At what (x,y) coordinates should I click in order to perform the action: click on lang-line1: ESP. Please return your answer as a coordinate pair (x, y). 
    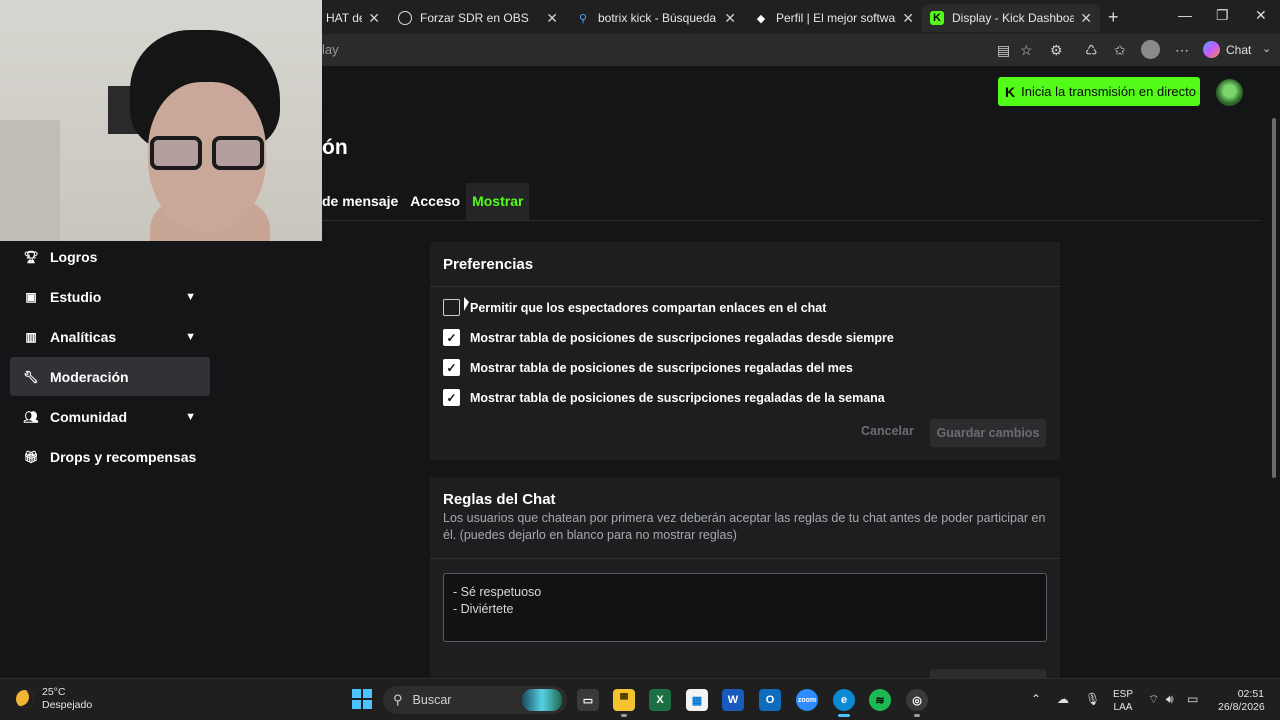
    Looking at the image, I should click on (1123, 694).